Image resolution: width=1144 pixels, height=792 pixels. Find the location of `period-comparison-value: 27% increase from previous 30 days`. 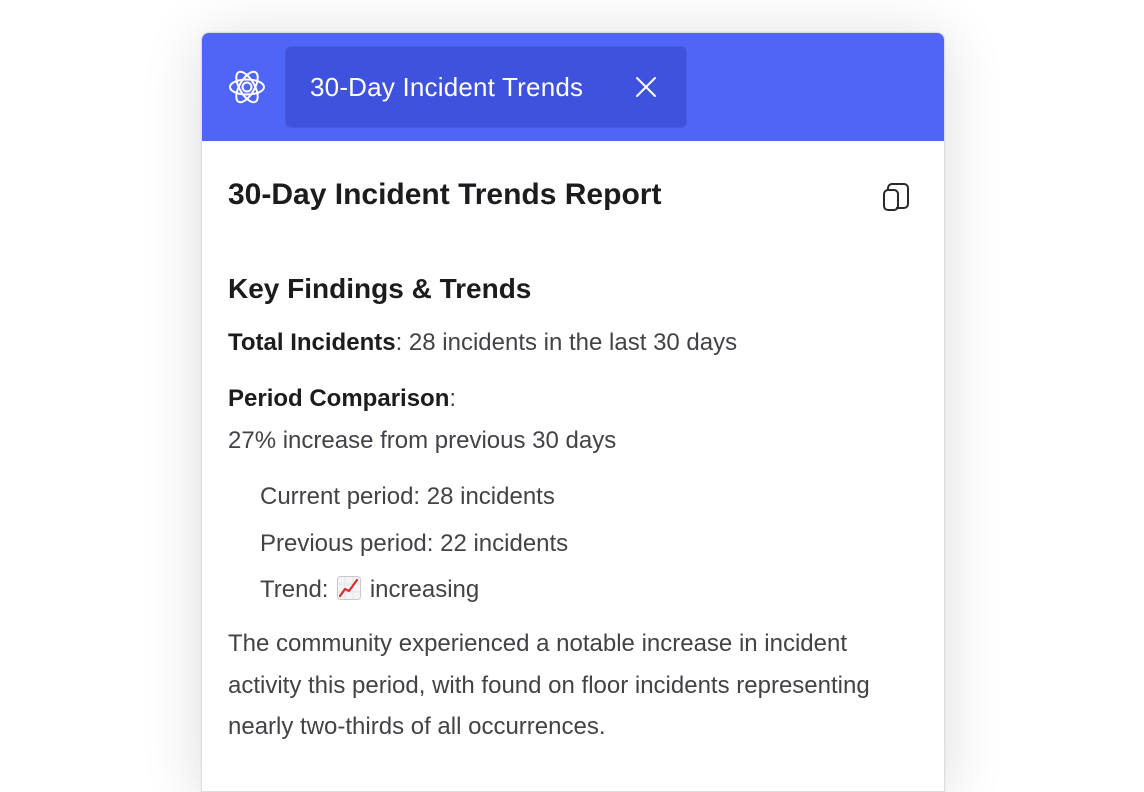

period-comparison-value: 27% increase from previous 30 days is located at coordinates (422, 440).